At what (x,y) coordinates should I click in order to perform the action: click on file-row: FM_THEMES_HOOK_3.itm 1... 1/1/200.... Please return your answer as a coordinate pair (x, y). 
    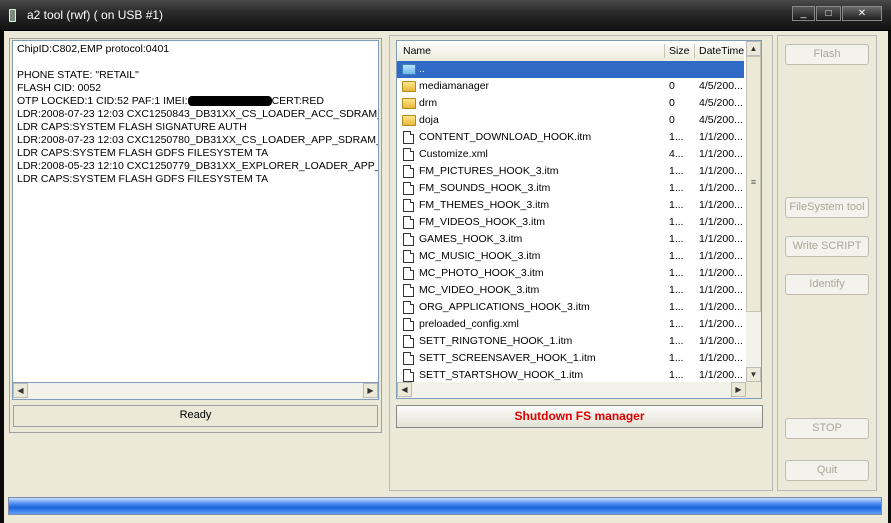
    Looking at the image, I should click on (570, 205).